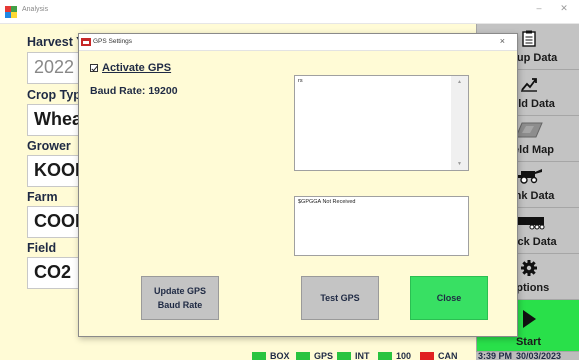 The width and height of the screenshot is (579, 360). What do you see at coordinates (459, 164) in the screenshot?
I see `scroll-down-icon: ▼` at bounding box center [459, 164].